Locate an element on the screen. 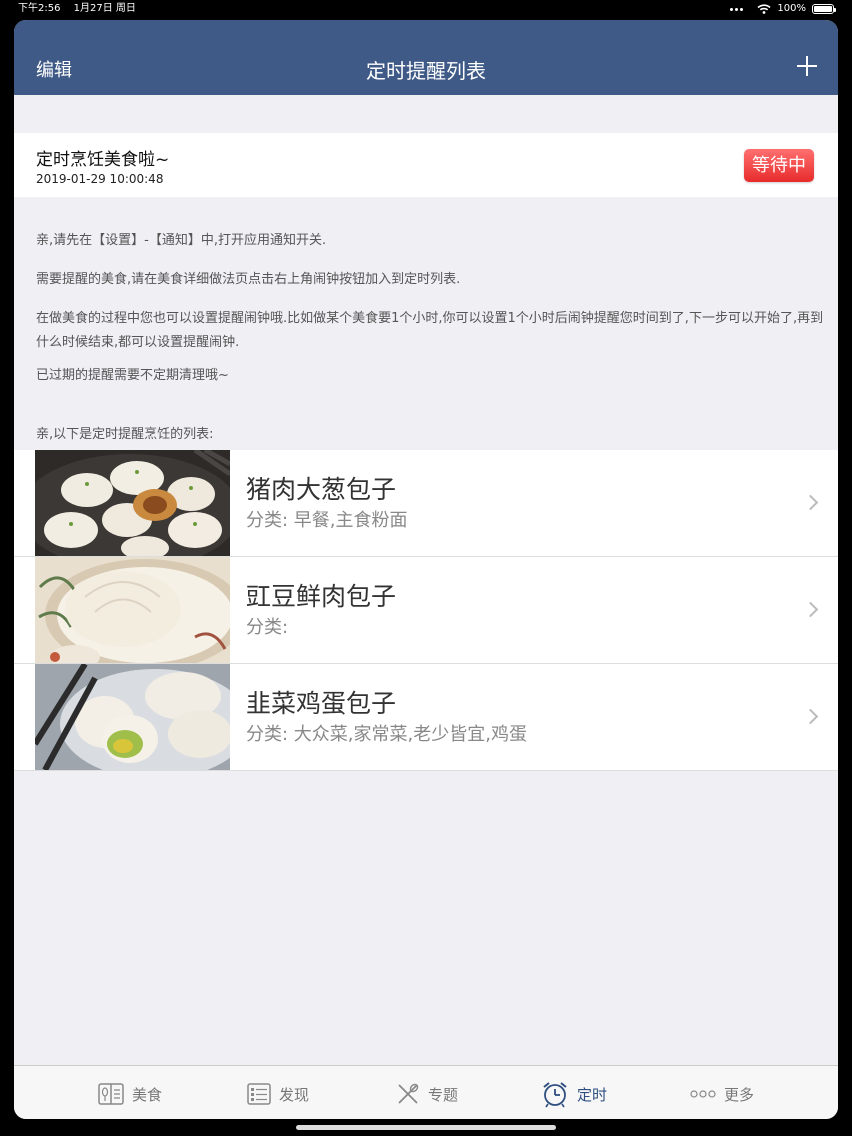  info-text-add-alarm: 需要提醒的美食,请在美食详细做法页点击右上角闹钟按钮加入到定时列表. is located at coordinates (248, 279).